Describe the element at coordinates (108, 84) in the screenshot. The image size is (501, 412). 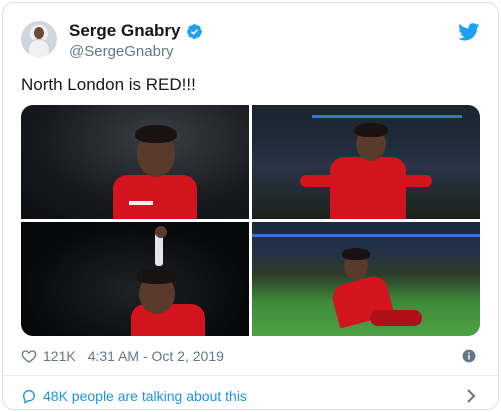
I see `tweet-text: North London is RED!!!` at that location.